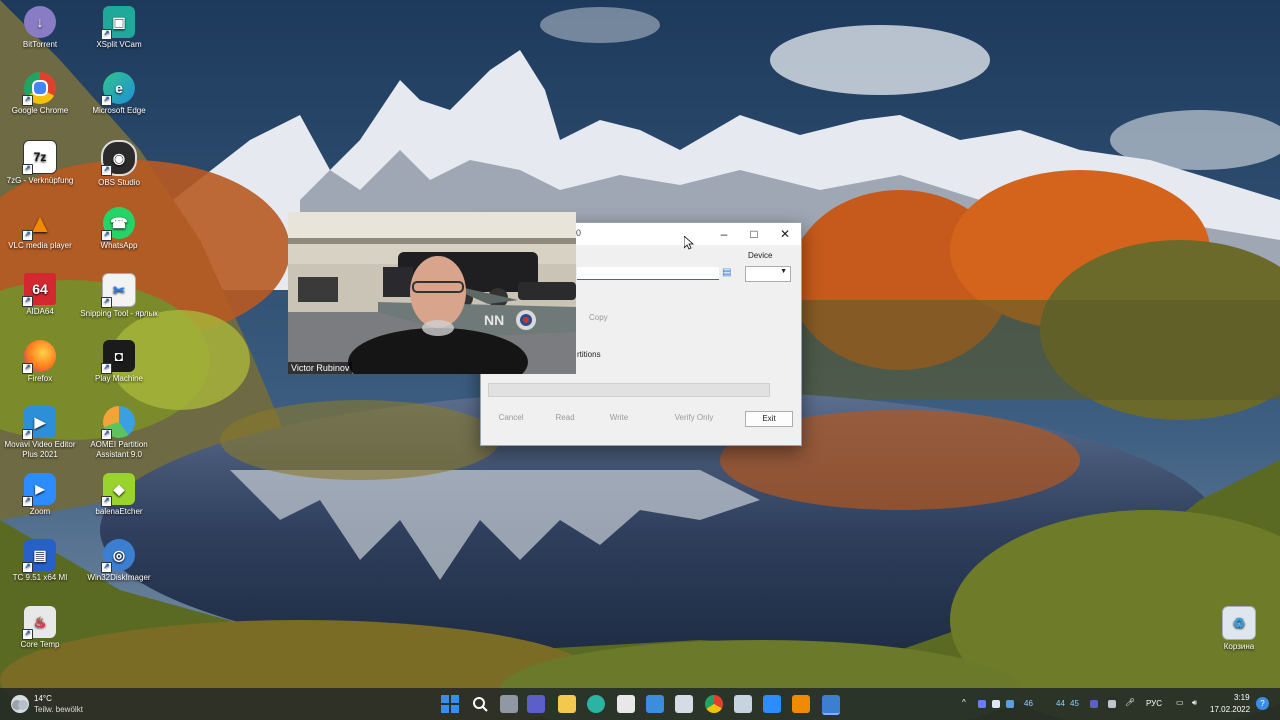 This screenshot has width=1280, height=720. I want to click on desktop-icon-label: Movavi Video Editor Plus 2021, so click(40, 449).